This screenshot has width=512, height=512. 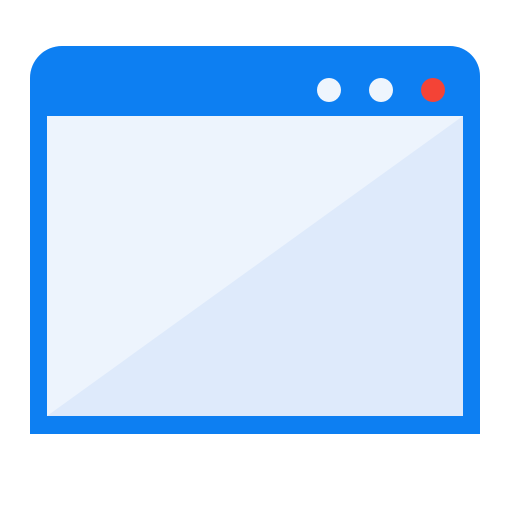 What do you see at coordinates (381, 90) in the screenshot?
I see `maximize-dot` at bounding box center [381, 90].